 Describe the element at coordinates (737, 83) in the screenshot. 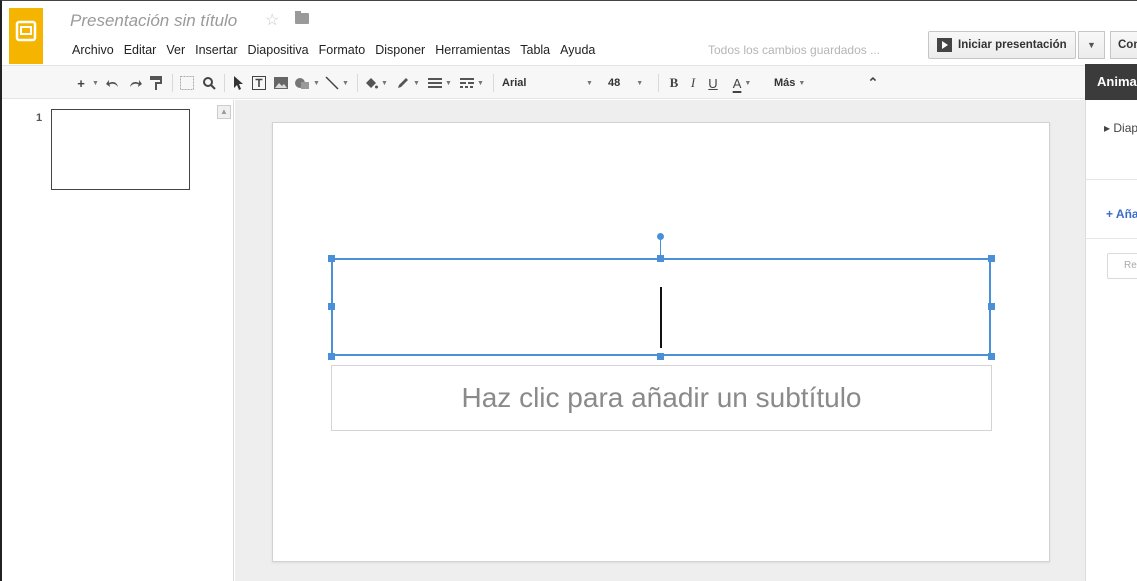

I see `text-color-letter: A` at that location.